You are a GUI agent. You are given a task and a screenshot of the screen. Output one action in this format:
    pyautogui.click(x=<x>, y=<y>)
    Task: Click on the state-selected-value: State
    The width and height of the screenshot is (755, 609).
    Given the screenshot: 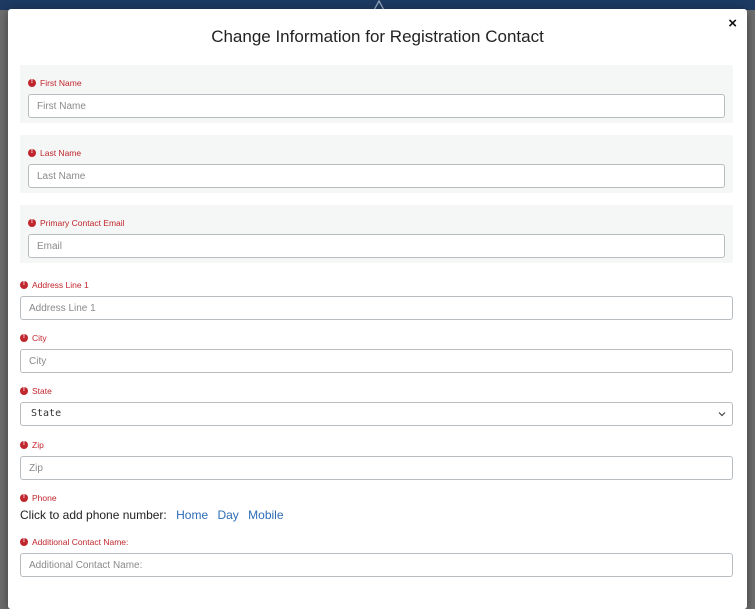 What is the action you would take?
    pyautogui.click(x=46, y=413)
    